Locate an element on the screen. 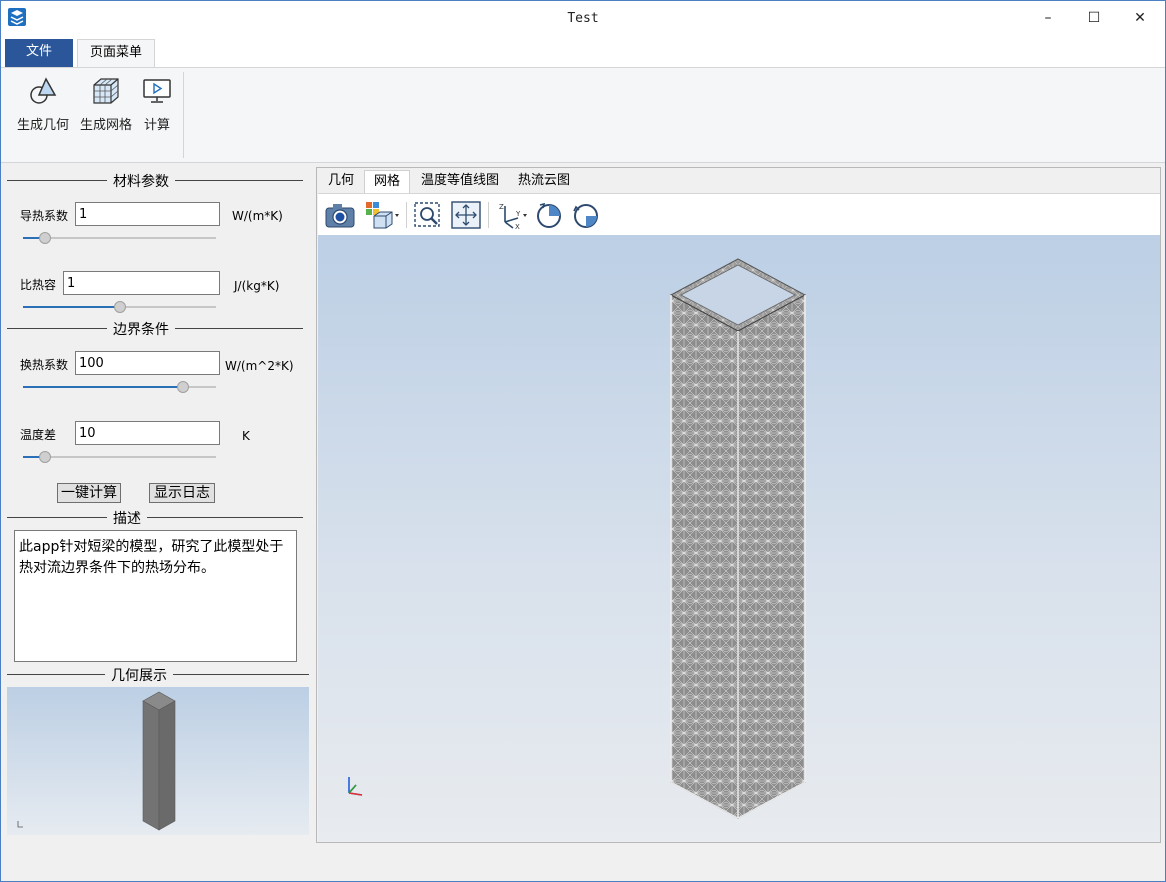  tab-page-menu: 页面菜单 is located at coordinates (116, 53).